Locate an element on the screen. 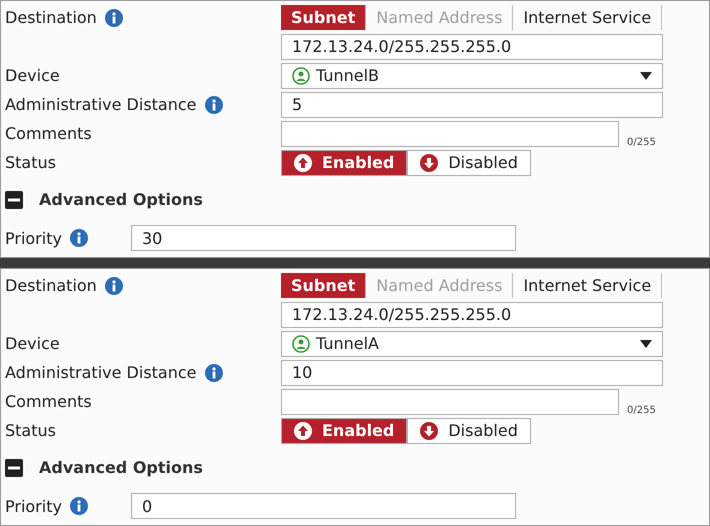  priority-field: 30 is located at coordinates (323, 238).